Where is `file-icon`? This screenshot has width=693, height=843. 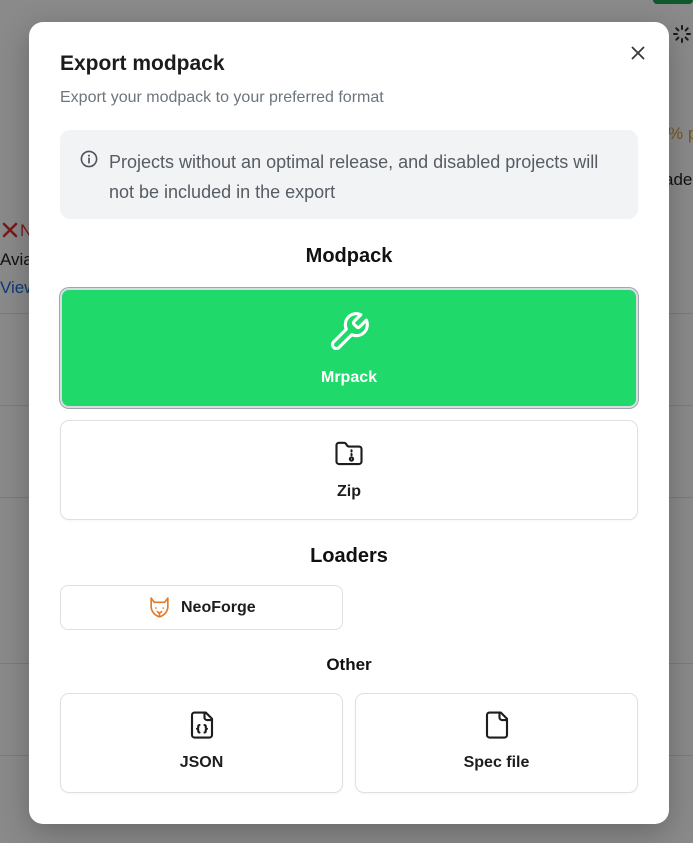
file-icon is located at coordinates (497, 727).